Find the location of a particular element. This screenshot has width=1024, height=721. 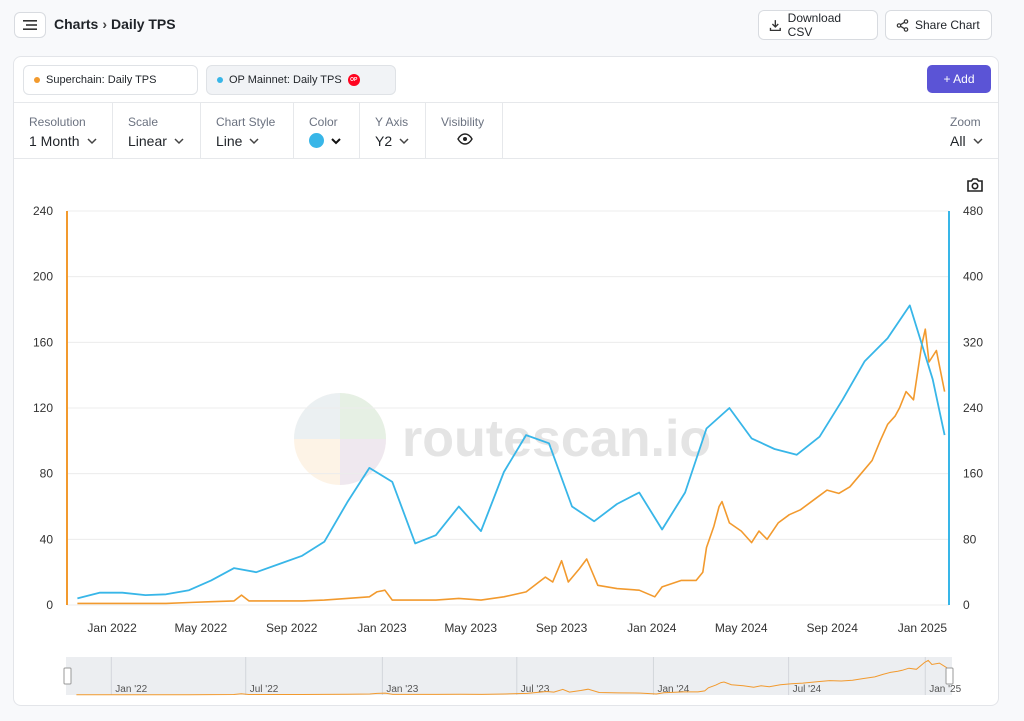

camera-icon is located at coordinates (975, 185).